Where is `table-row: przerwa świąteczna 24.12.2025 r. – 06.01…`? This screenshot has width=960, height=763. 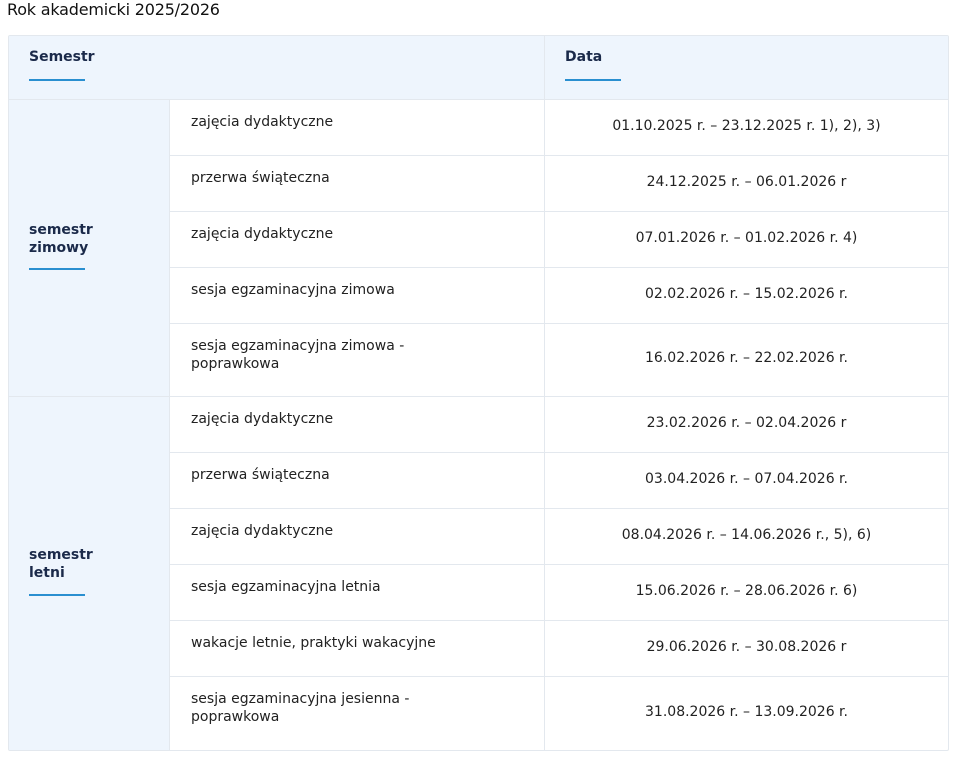
table-row: przerwa świąteczna 24.12.2025 r. – 06.01… is located at coordinates (559, 184).